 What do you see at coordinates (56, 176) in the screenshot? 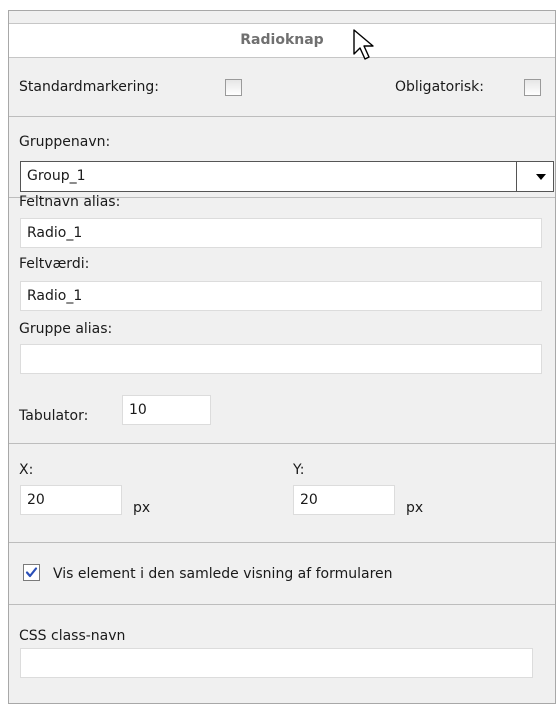
I see `group-name-value: Group_1` at bounding box center [56, 176].